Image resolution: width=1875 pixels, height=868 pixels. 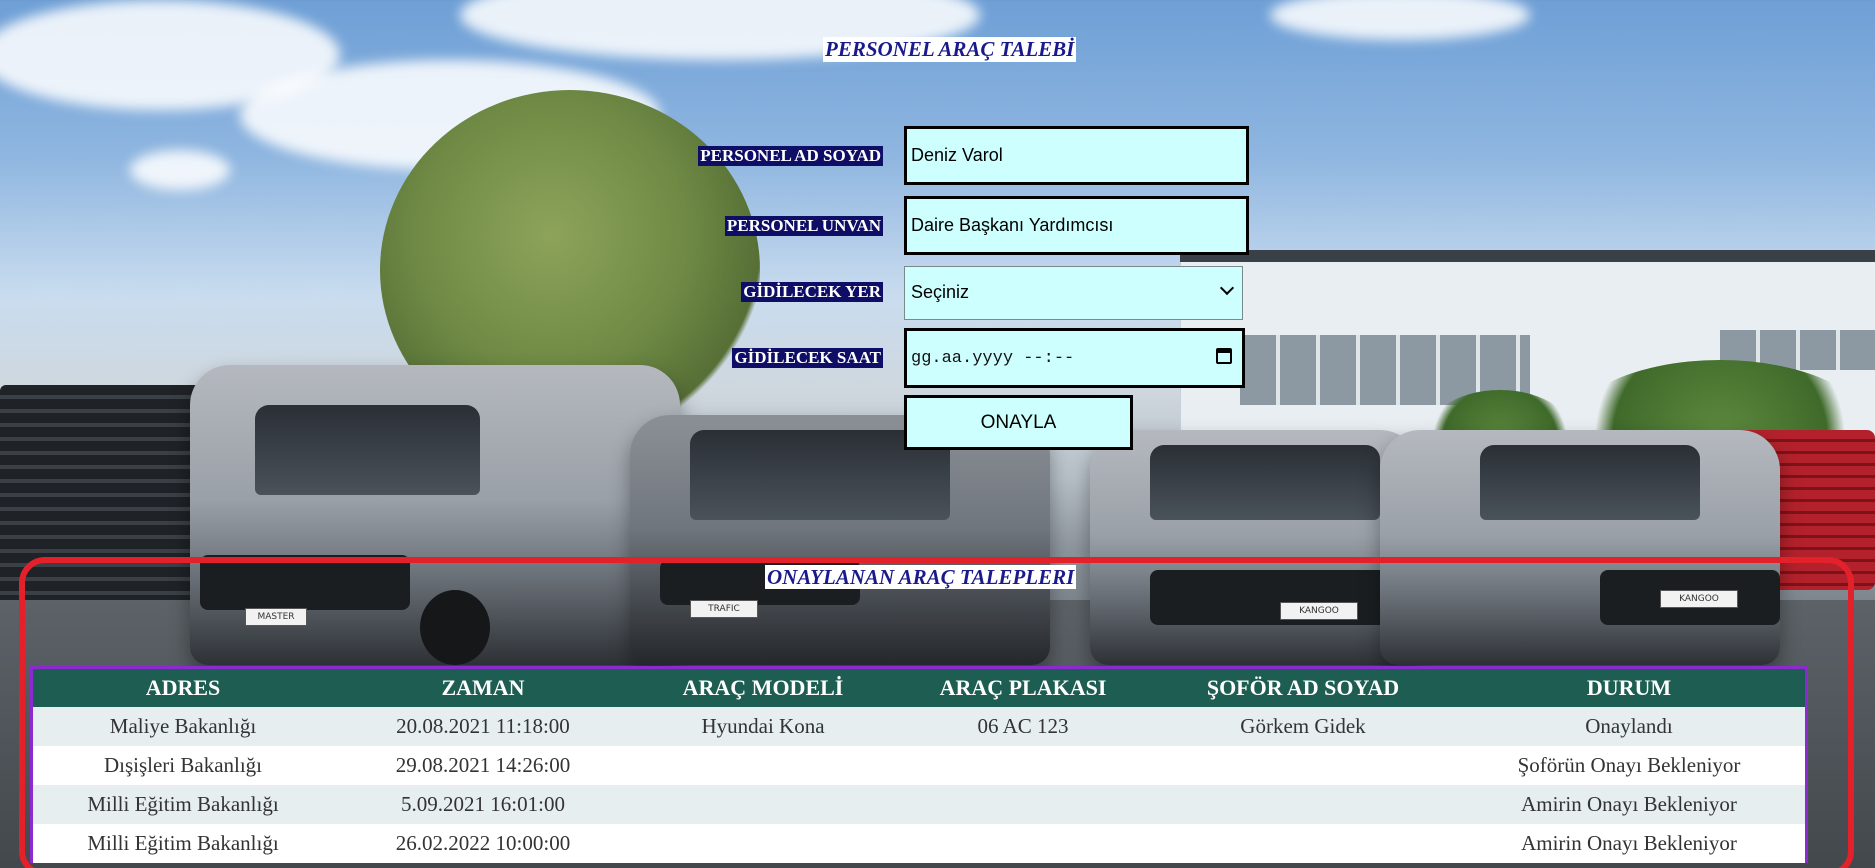 What do you see at coordinates (950, 49) in the screenshot?
I see `page-title: PERSONEL ARAÇ TALEBİ` at bounding box center [950, 49].